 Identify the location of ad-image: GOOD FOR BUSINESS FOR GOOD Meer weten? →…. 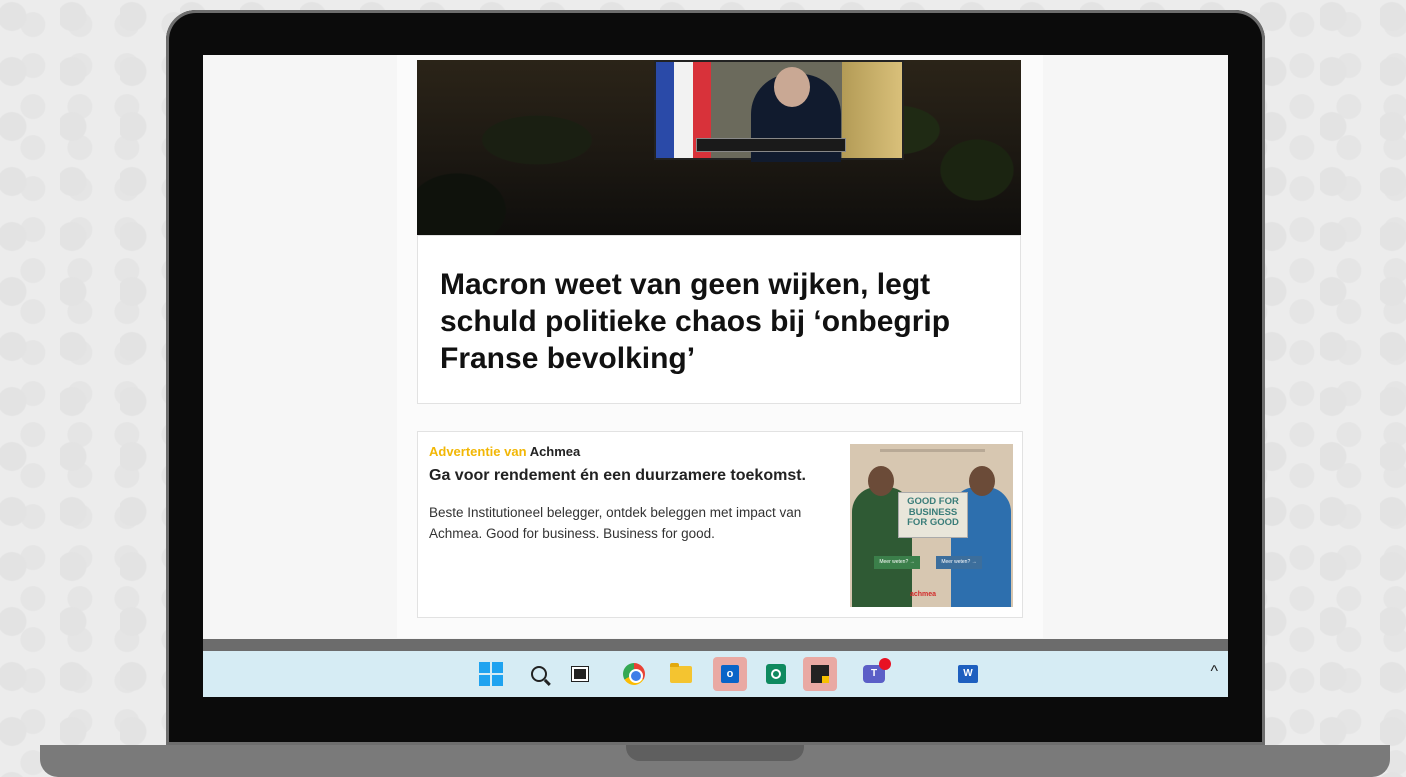
(931, 525).